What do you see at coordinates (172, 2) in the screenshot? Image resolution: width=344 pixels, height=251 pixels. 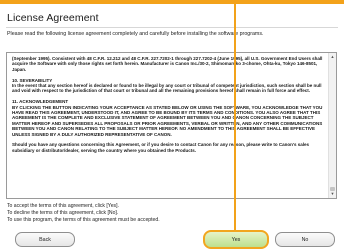 I see `accent-bar` at bounding box center [172, 2].